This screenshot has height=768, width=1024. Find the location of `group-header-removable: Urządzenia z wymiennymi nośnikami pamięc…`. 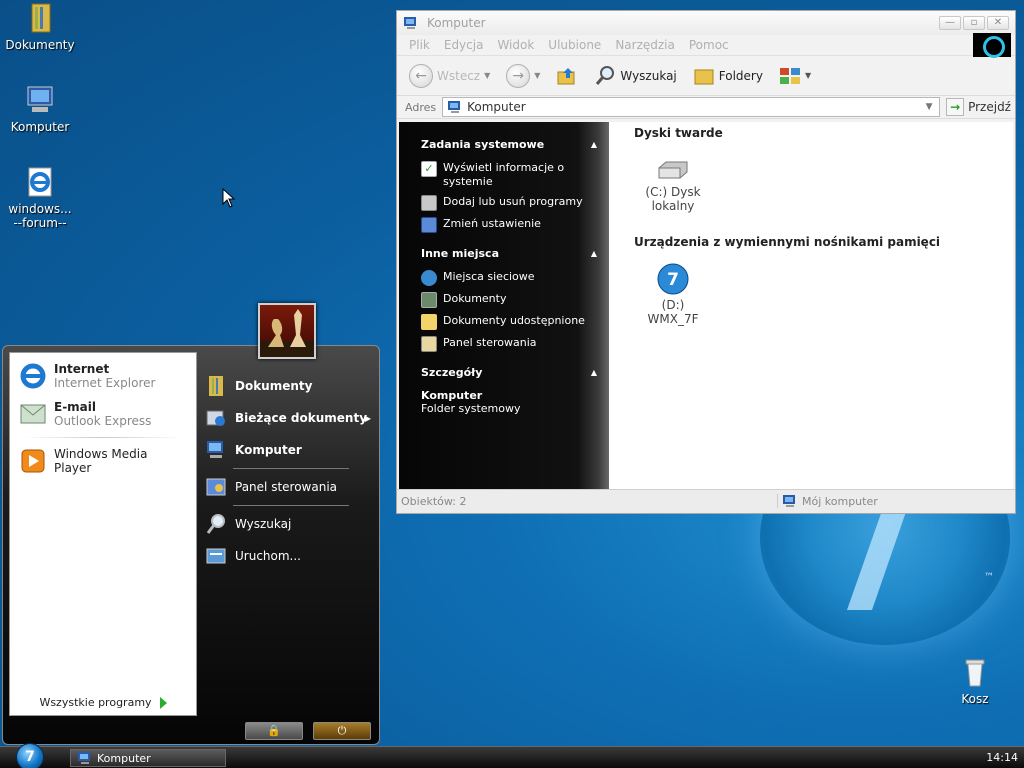

group-header-removable: Urządzenia z wymiennymi nośnikami pamięc… is located at coordinates (787, 242).